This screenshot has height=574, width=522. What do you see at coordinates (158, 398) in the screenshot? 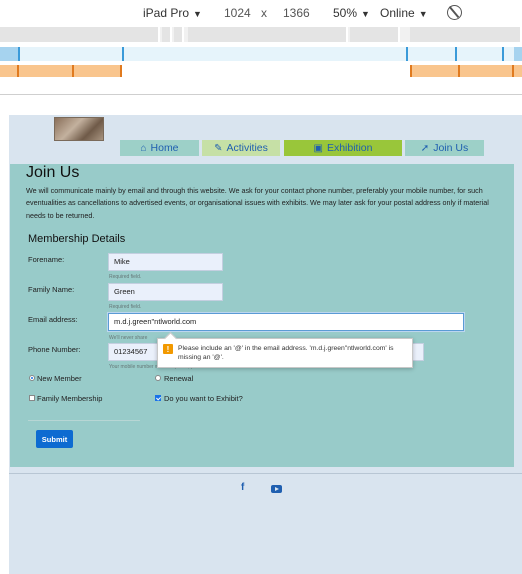
I see `exhibit-checkbox` at bounding box center [158, 398].